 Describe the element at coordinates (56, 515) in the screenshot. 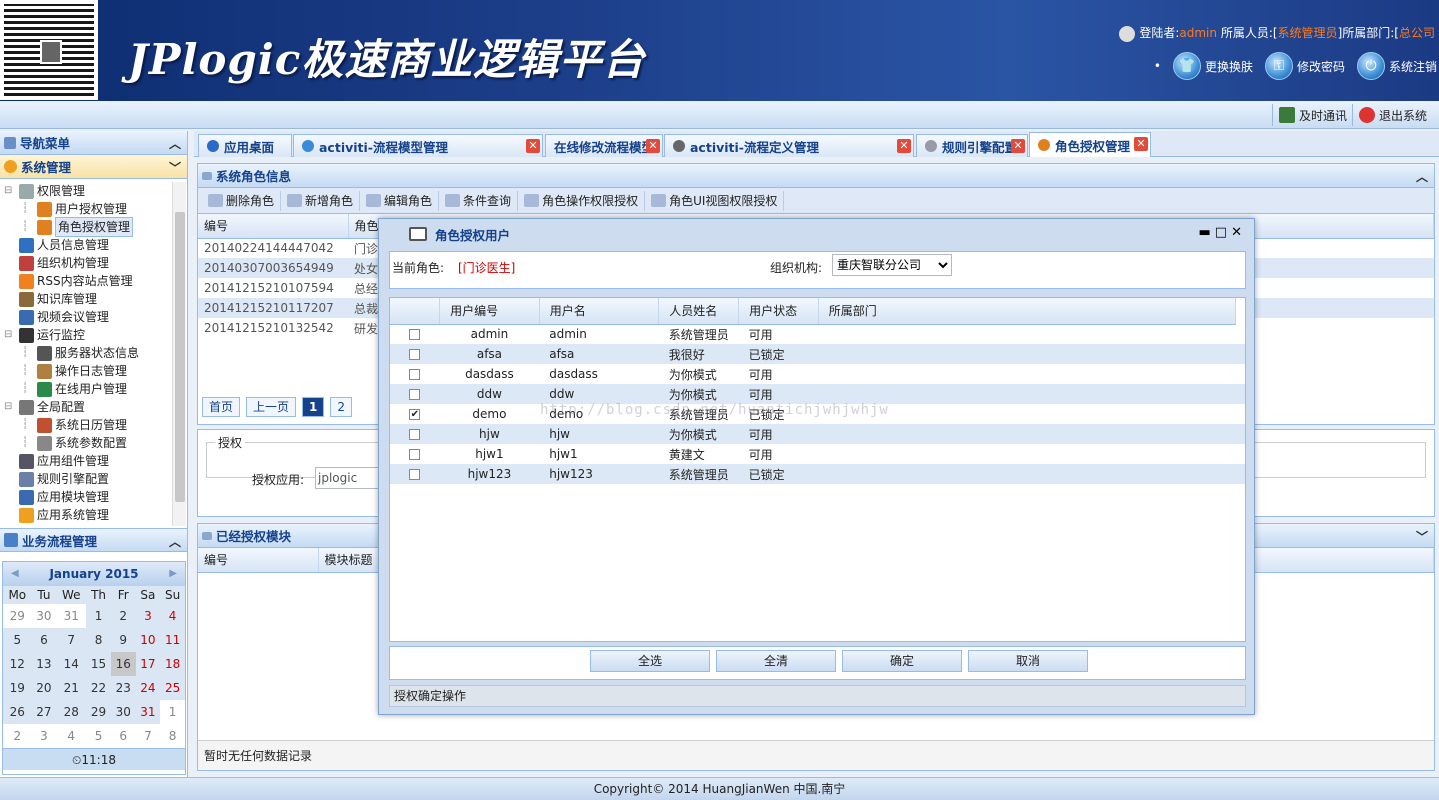

I see `tree-item: 应用系统管理` at that location.